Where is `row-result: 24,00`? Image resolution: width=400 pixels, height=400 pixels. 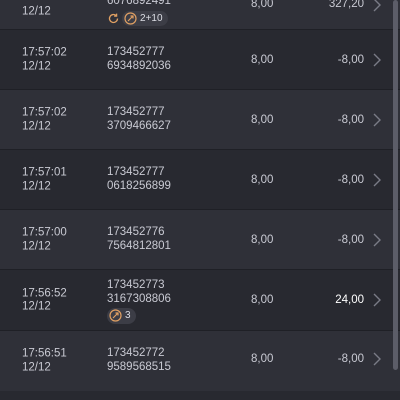 row-result: 24,00 is located at coordinates (349, 300).